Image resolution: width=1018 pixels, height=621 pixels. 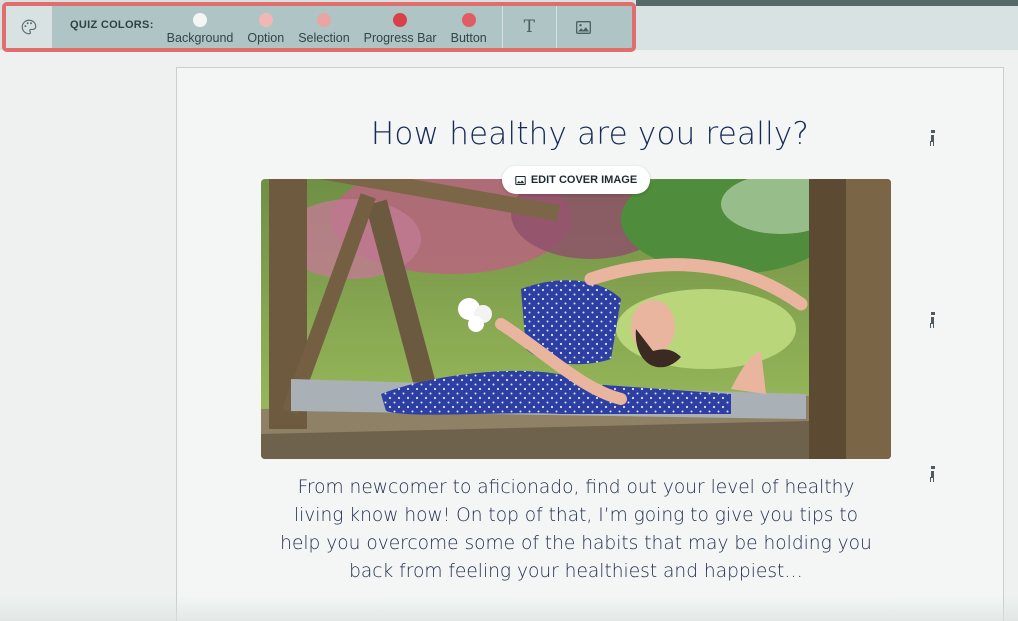 I want to click on swatch-selection: Selection, so click(x=323, y=27).